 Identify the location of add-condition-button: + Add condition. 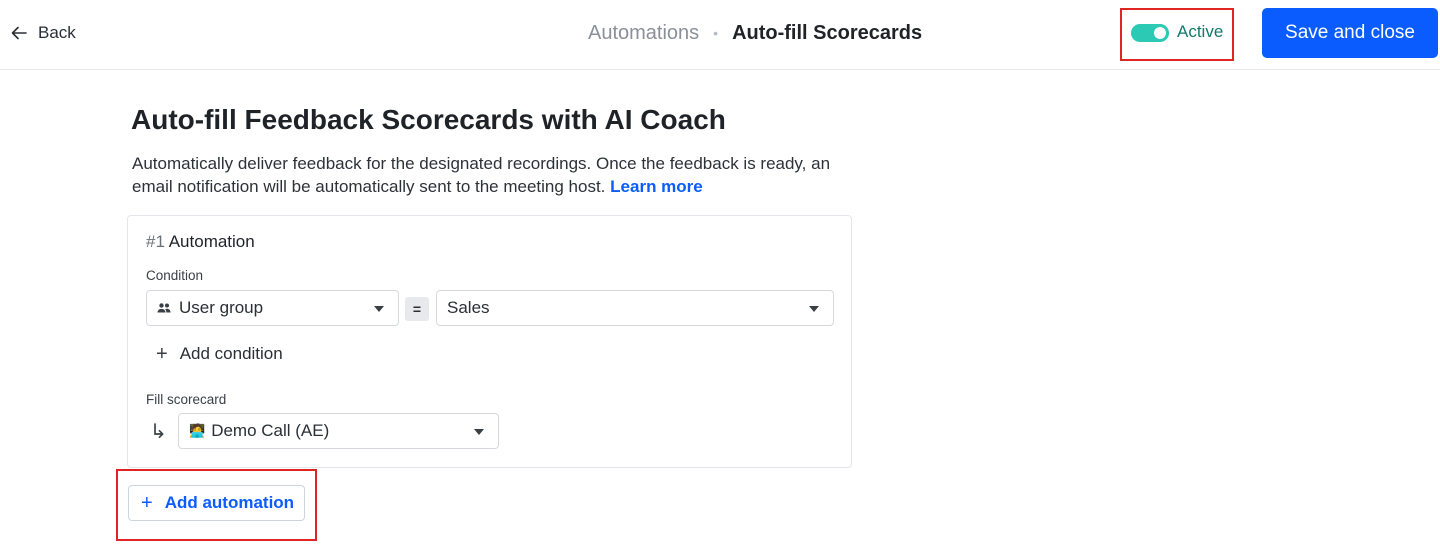
(219, 354).